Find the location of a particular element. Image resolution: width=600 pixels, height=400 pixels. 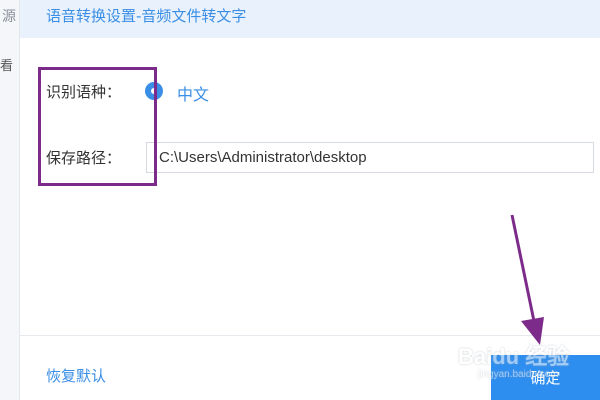

background-app-text: 源 is located at coordinates (9, 17).